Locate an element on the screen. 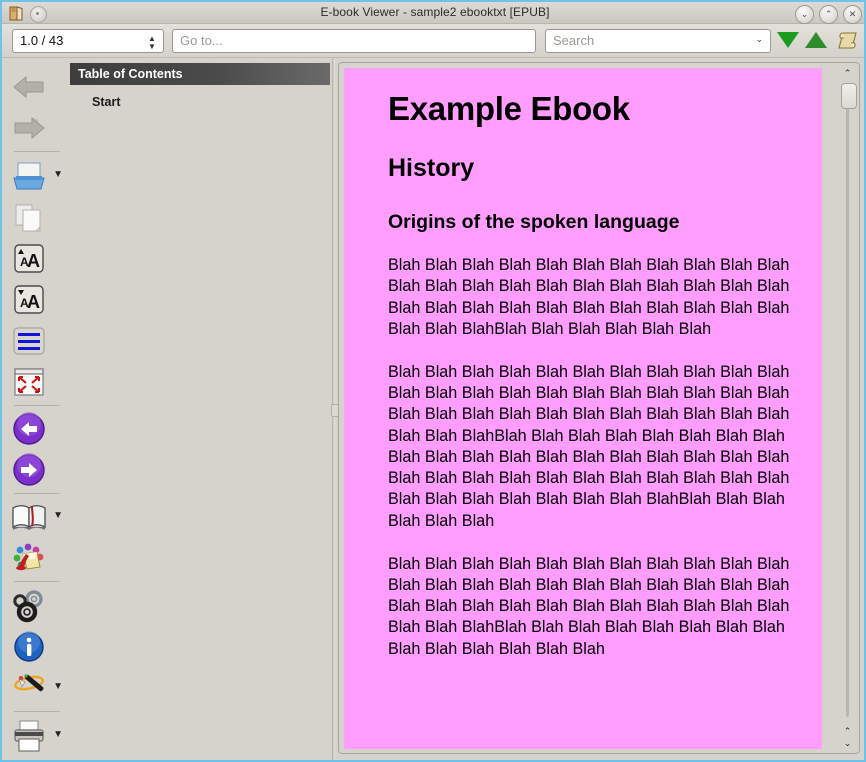 This screenshot has width=866, height=762. scroll-up-icon-bottom: ⌃ is located at coordinates (847, 730).